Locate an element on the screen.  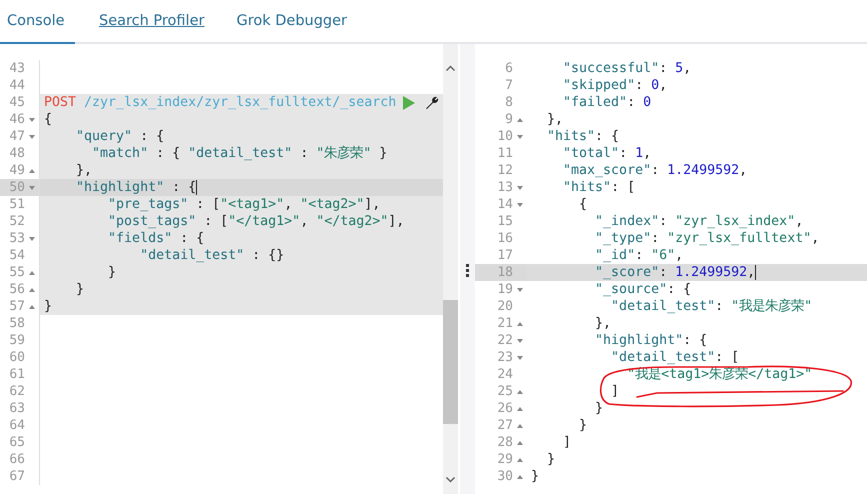
line-number: 27 is located at coordinates (504, 425).